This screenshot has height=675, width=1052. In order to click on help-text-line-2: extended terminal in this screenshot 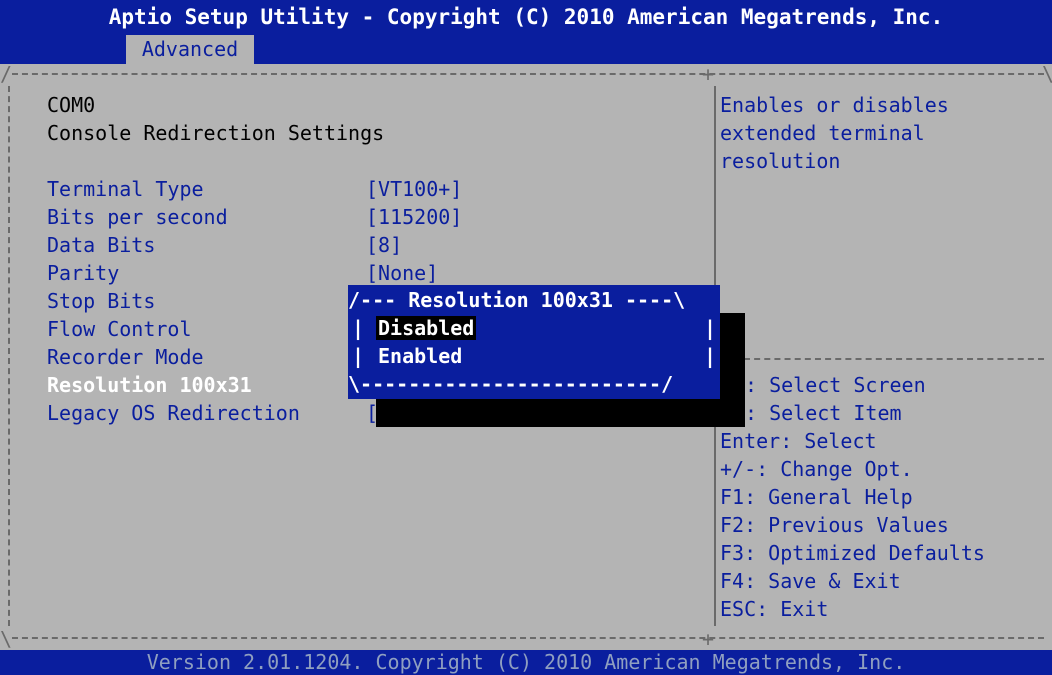, I will do `click(822, 133)`.